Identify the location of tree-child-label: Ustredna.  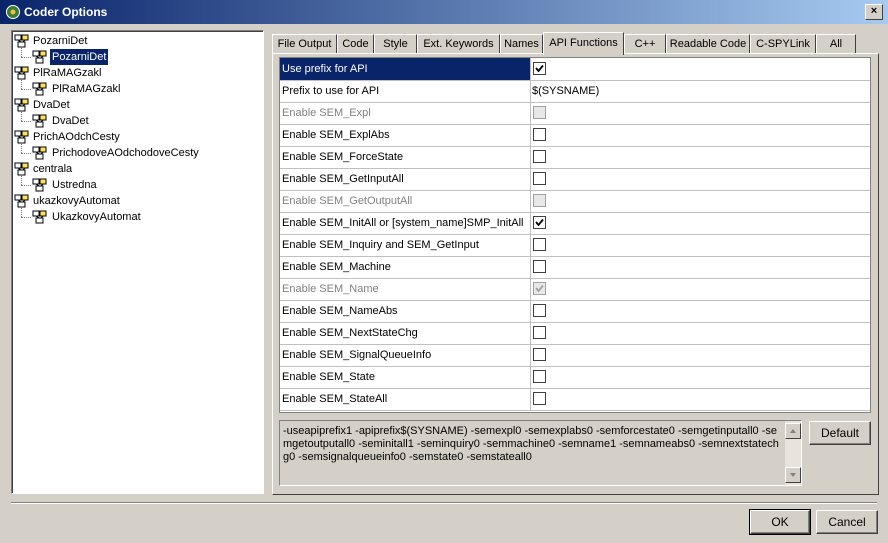
(74, 185).